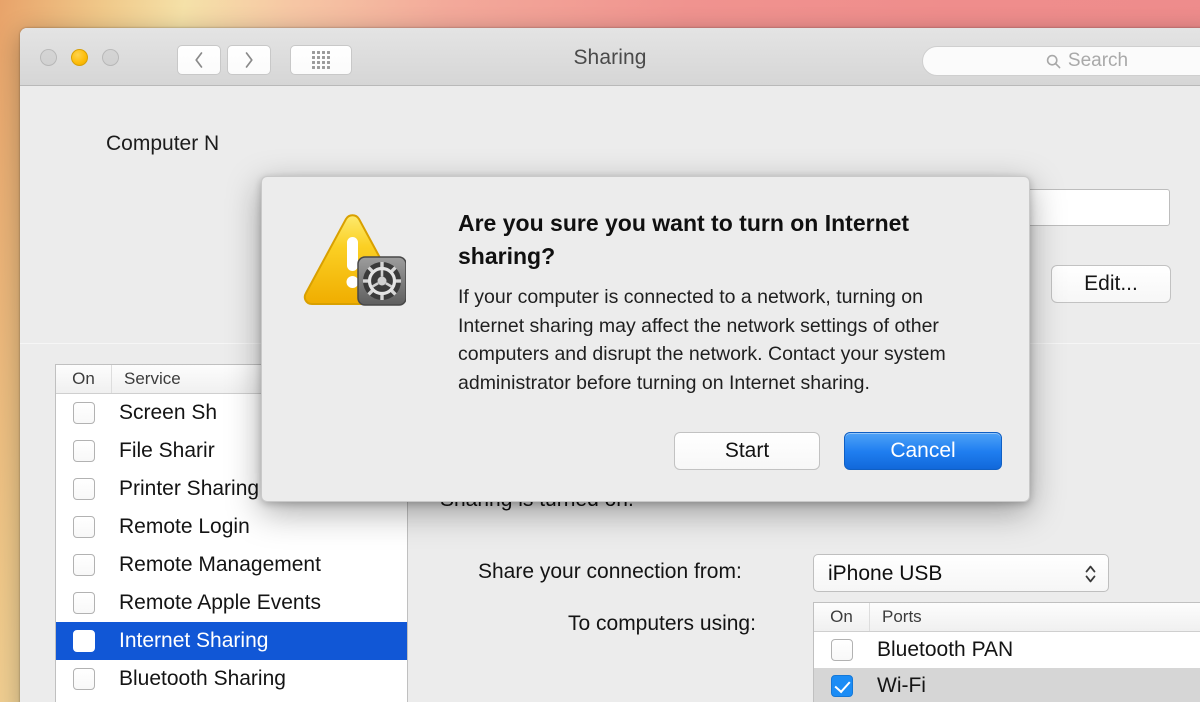 The image size is (1200, 702). I want to click on checkbox-checked-icon, so click(842, 686).